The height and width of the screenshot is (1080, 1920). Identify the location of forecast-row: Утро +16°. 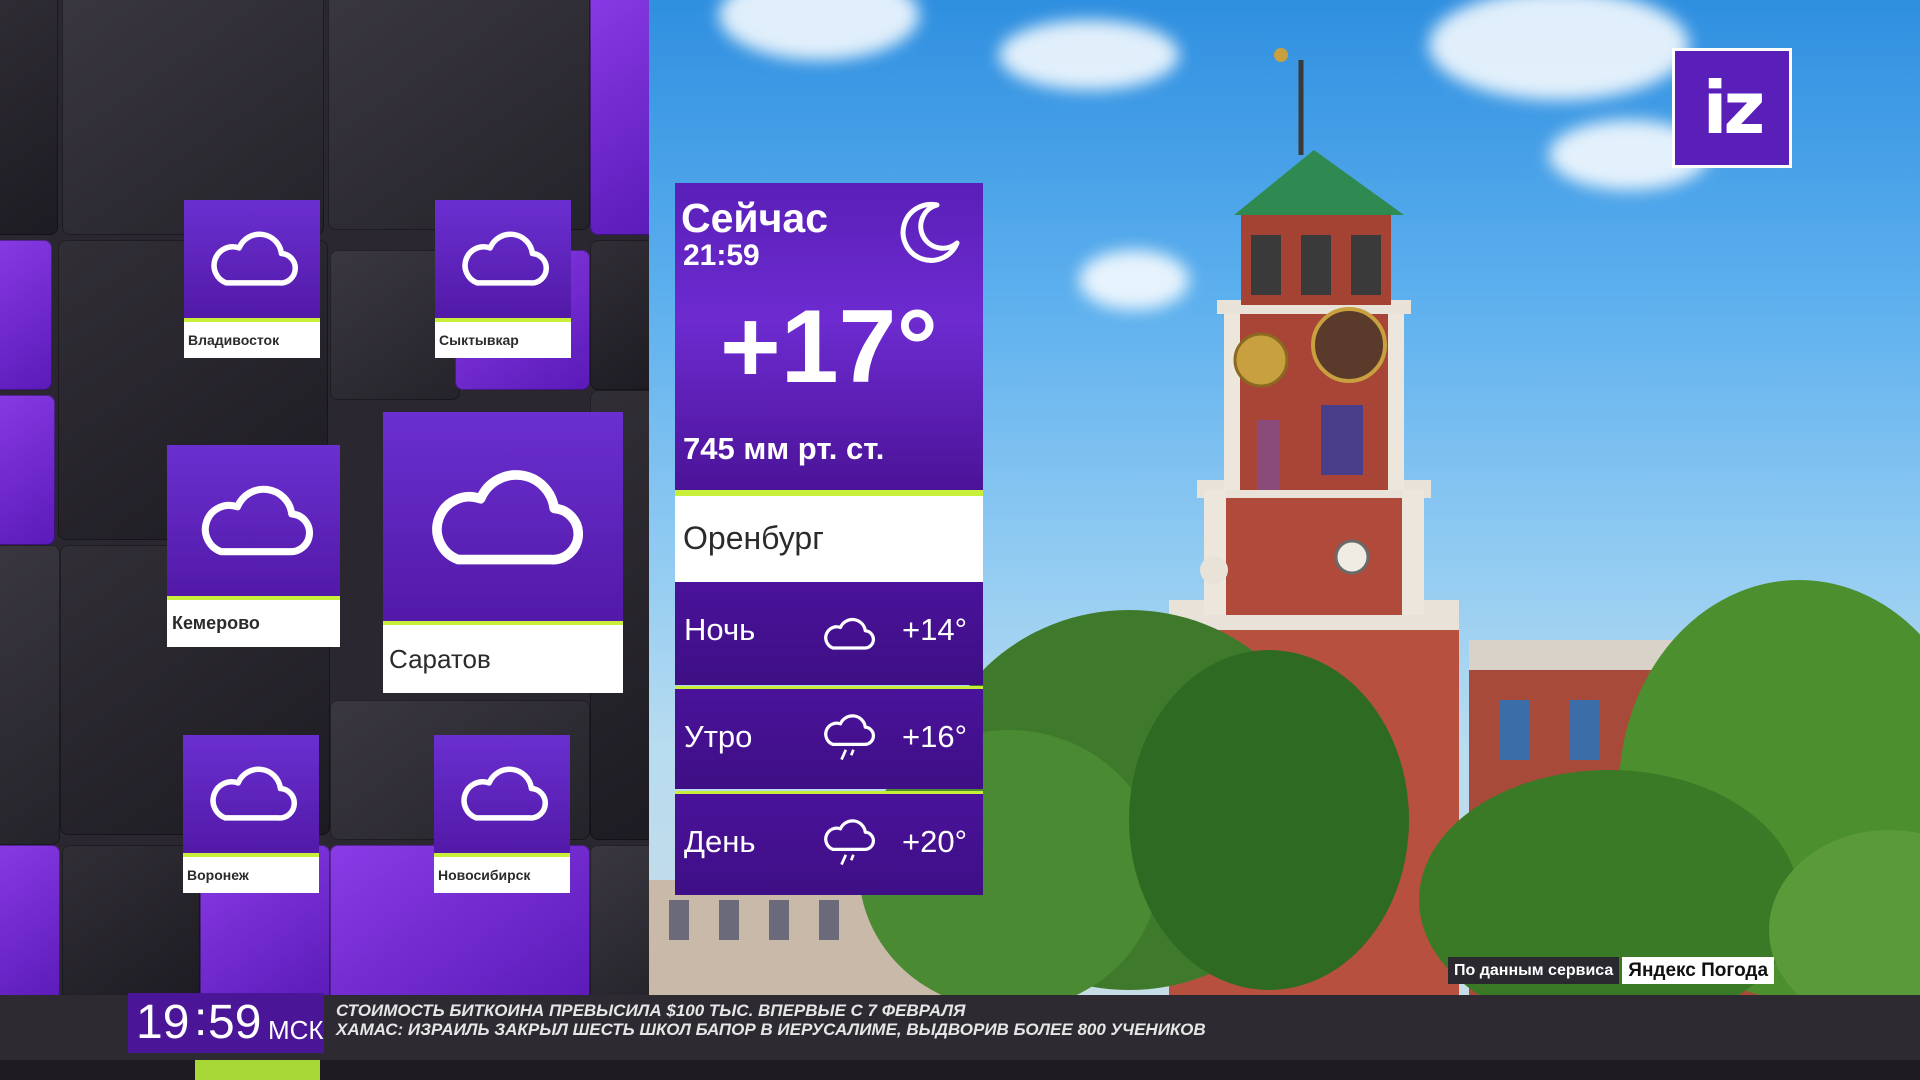
(829, 737).